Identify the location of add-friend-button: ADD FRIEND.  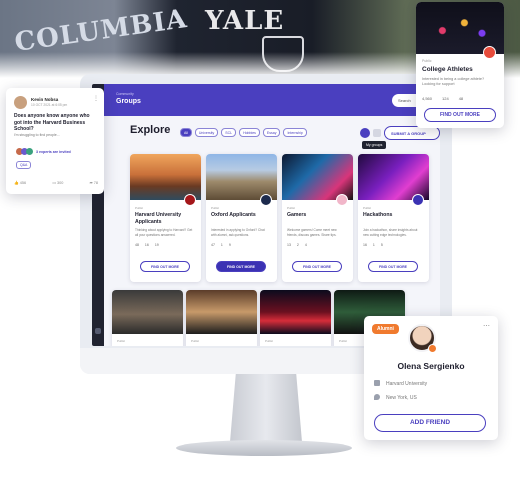
(430, 423).